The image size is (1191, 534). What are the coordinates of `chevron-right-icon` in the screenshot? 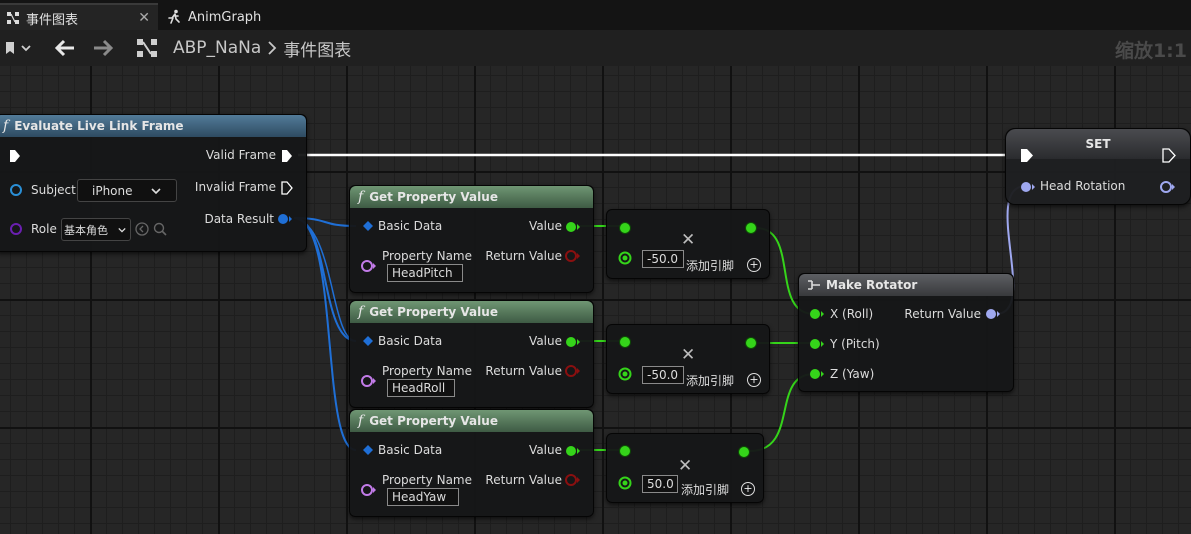 It's located at (272, 48).